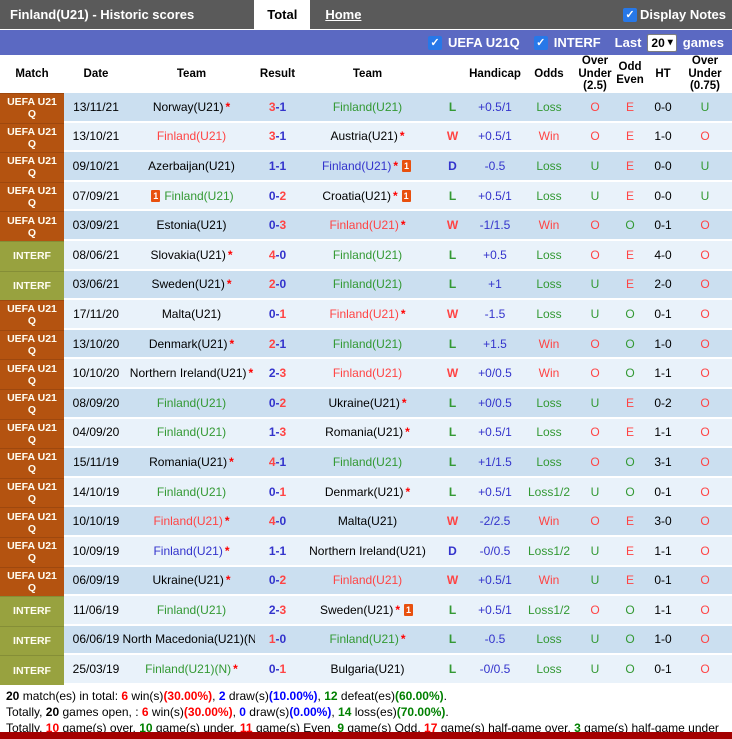 The height and width of the screenshot is (739, 732). Describe the element at coordinates (96, 285) in the screenshot. I see `match-date: 03/06/21` at that location.